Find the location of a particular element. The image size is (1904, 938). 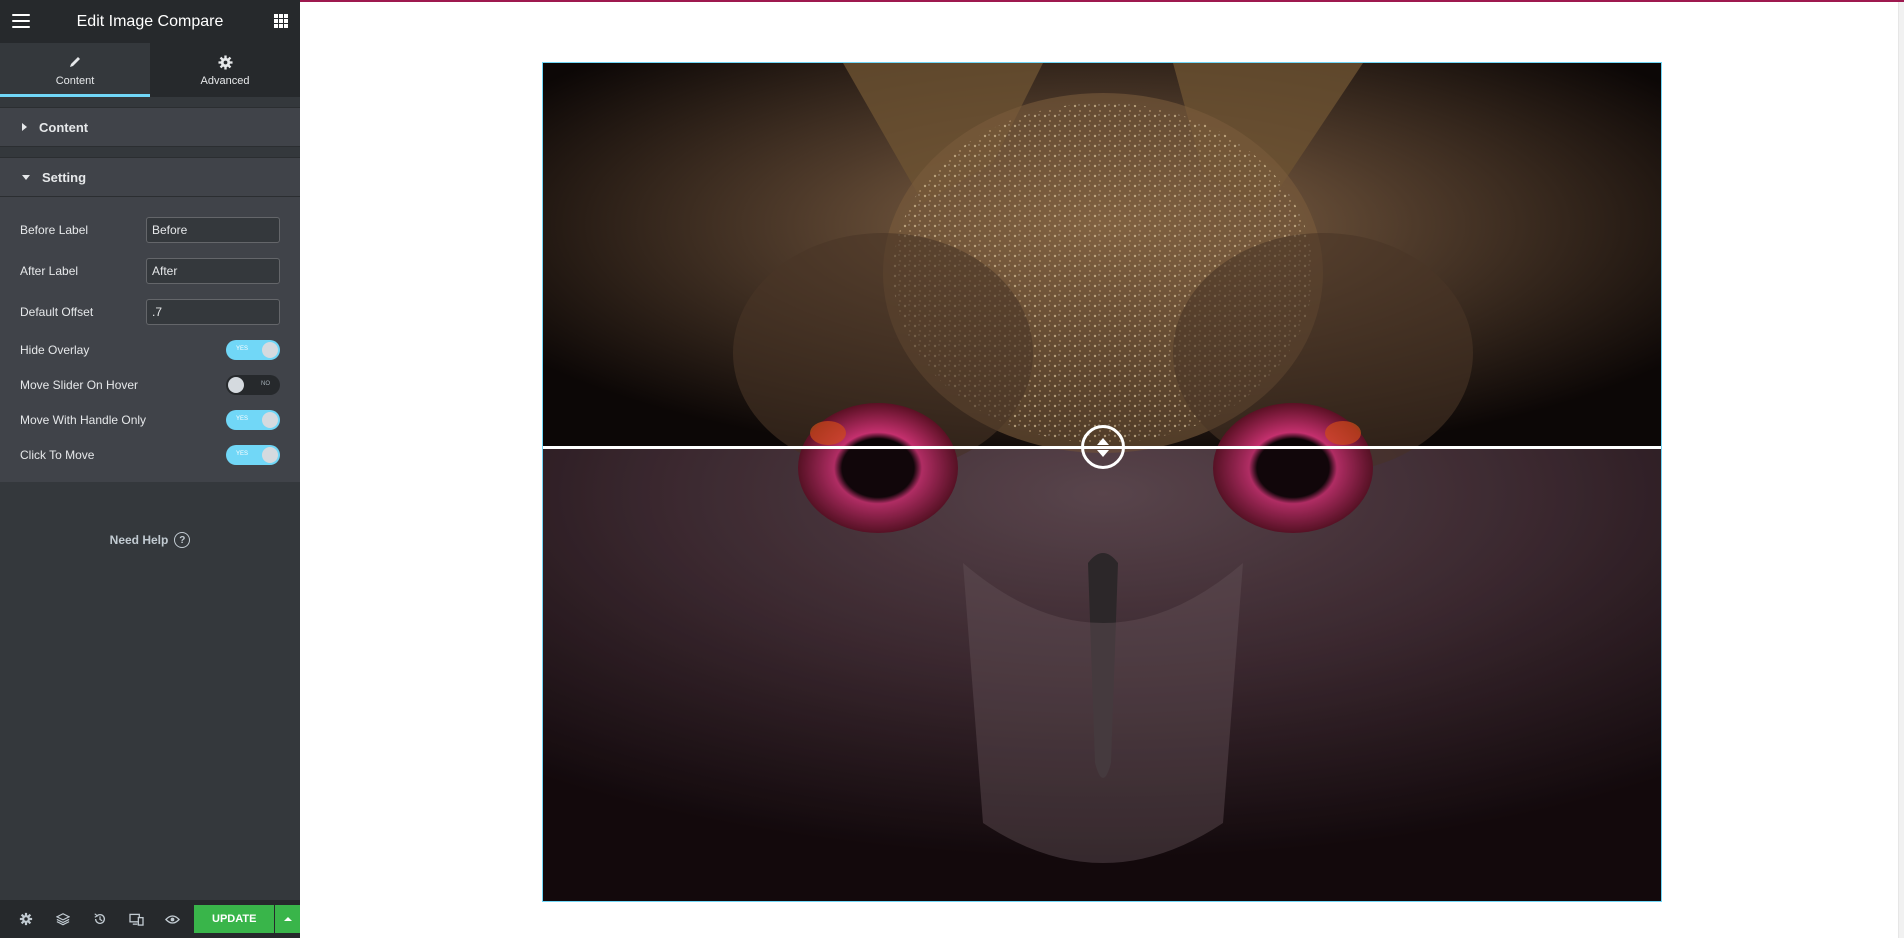

default-offset-row: Default Offset is located at coordinates (150, 311).